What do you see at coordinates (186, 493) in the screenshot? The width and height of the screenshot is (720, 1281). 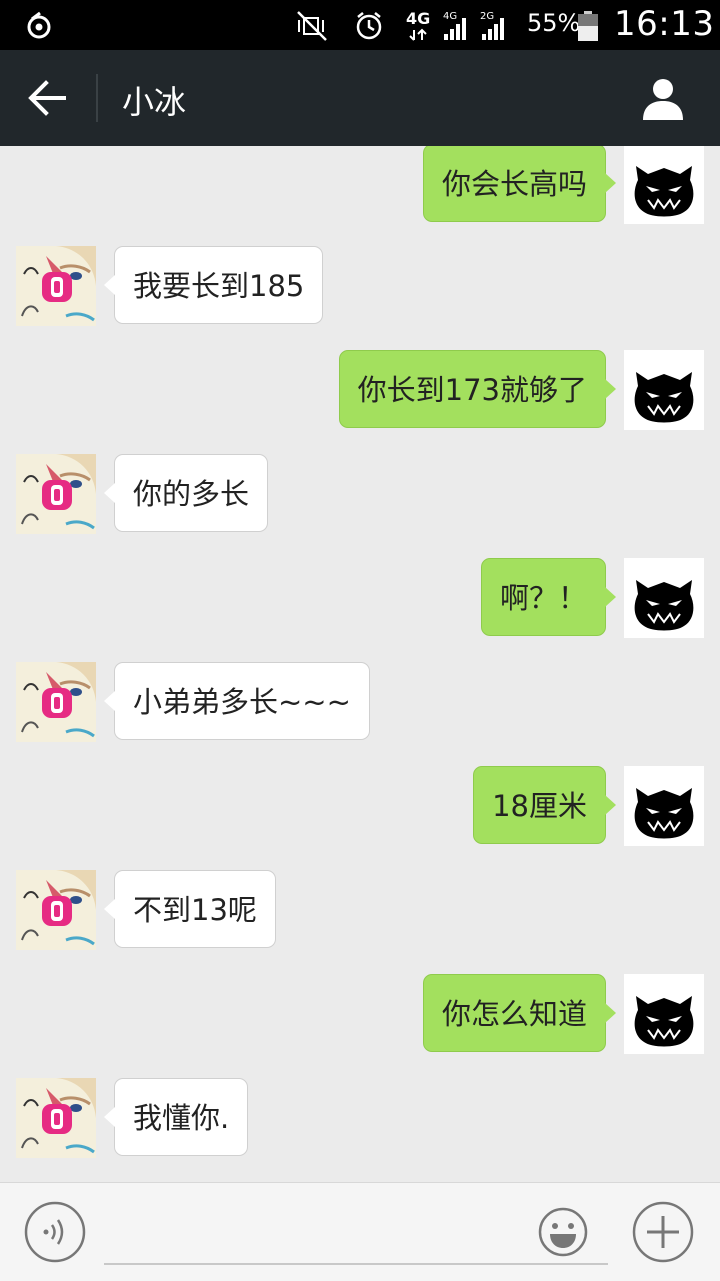 I see `incoming-bubble: 你的多长` at bounding box center [186, 493].